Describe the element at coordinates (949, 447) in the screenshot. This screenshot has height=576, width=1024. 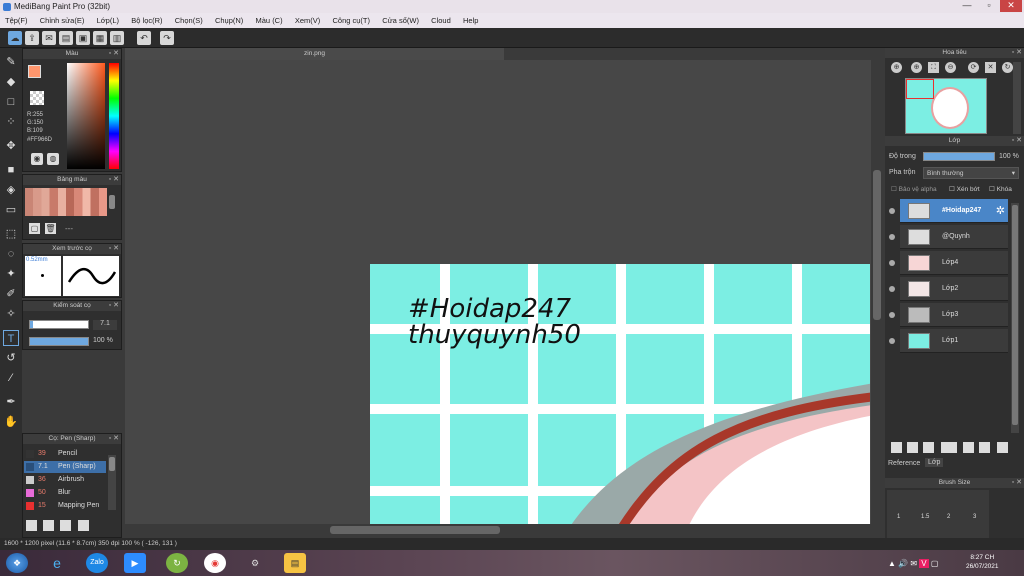
I see `layer-menu-icon` at that location.